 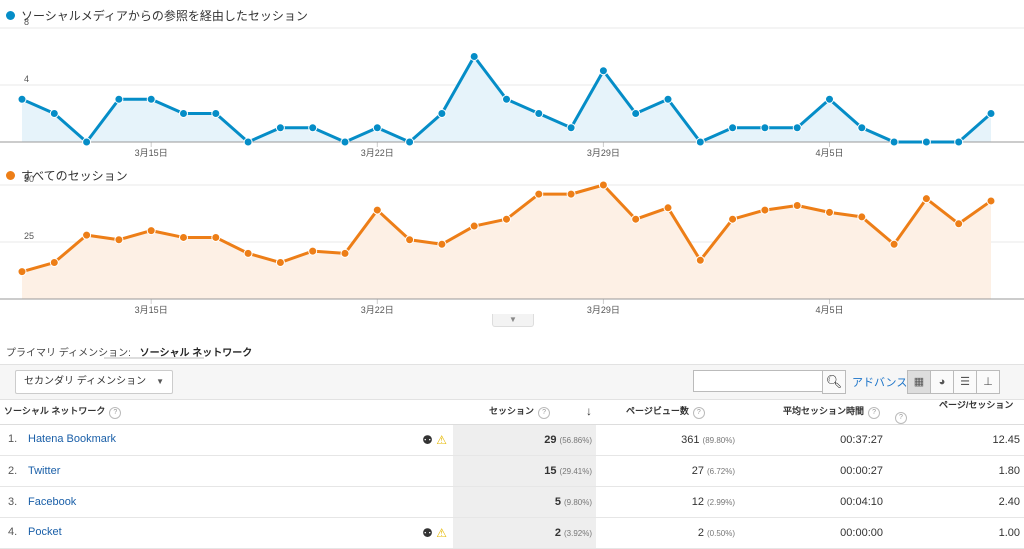 What do you see at coordinates (160, 381) in the screenshot?
I see `chevron-down-icon: ▼` at bounding box center [160, 381].